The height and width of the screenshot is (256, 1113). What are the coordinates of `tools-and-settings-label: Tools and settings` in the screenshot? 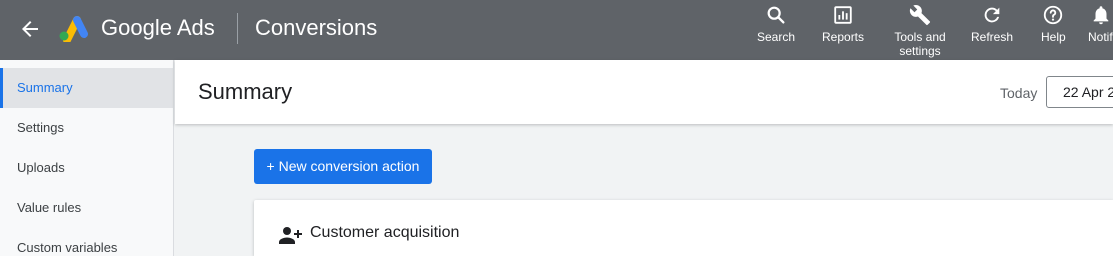 It's located at (920, 44).